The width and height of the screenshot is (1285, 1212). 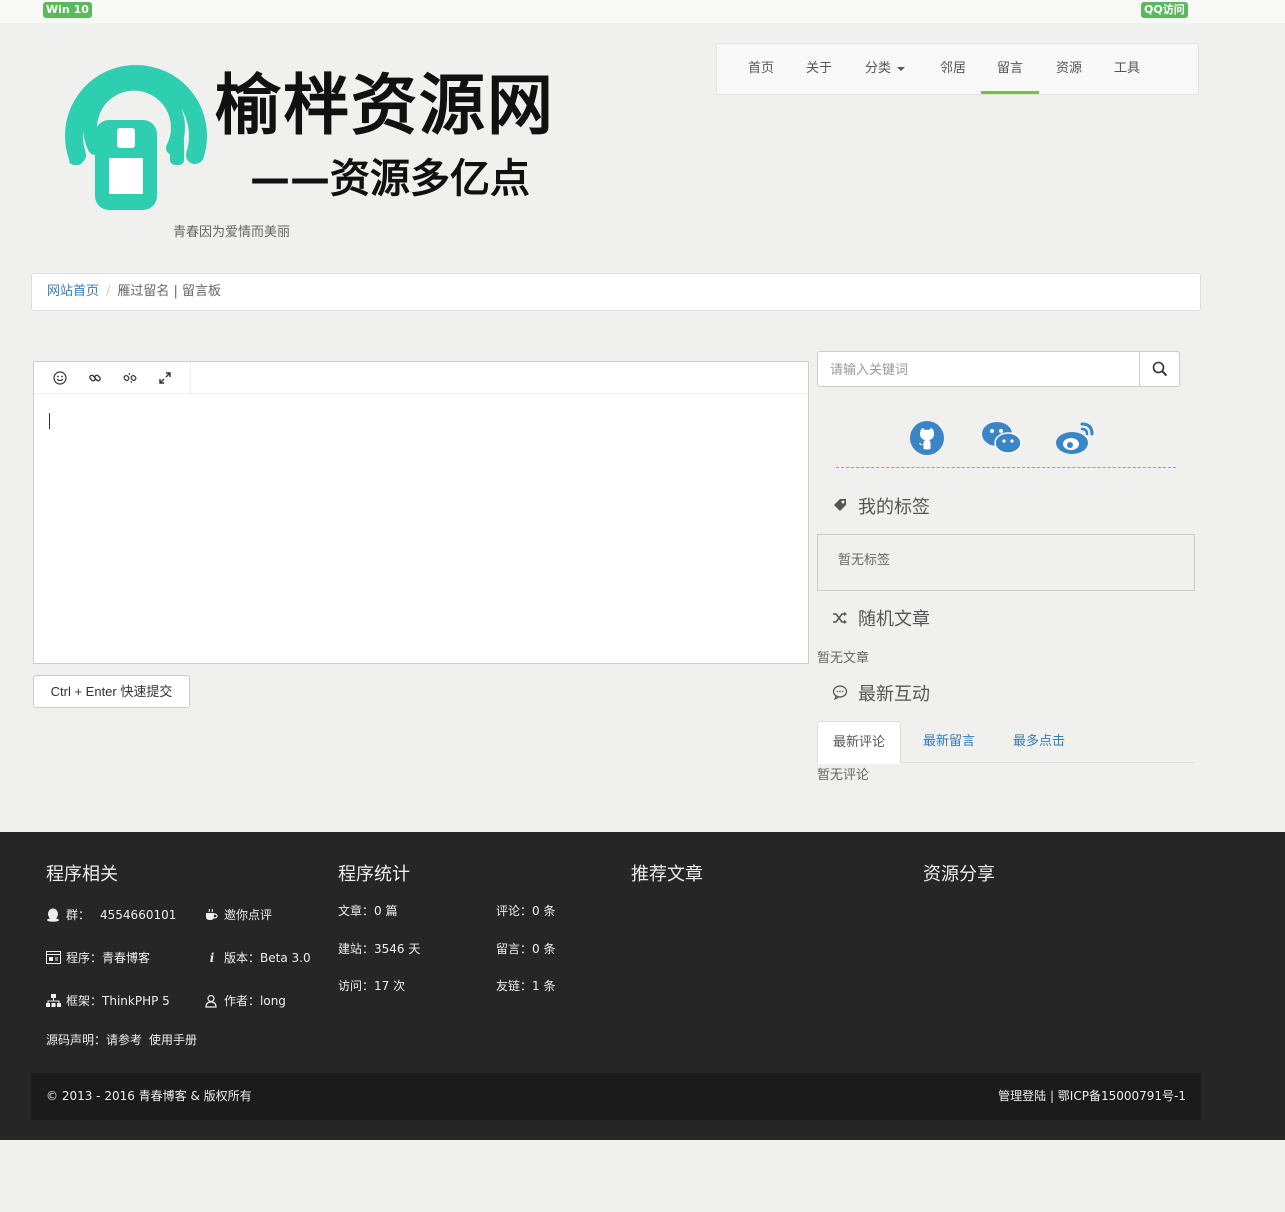 What do you see at coordinates (54, 1000) in the screenshot?
I see `sitemap-icon` at bounding box center [54, 1000].